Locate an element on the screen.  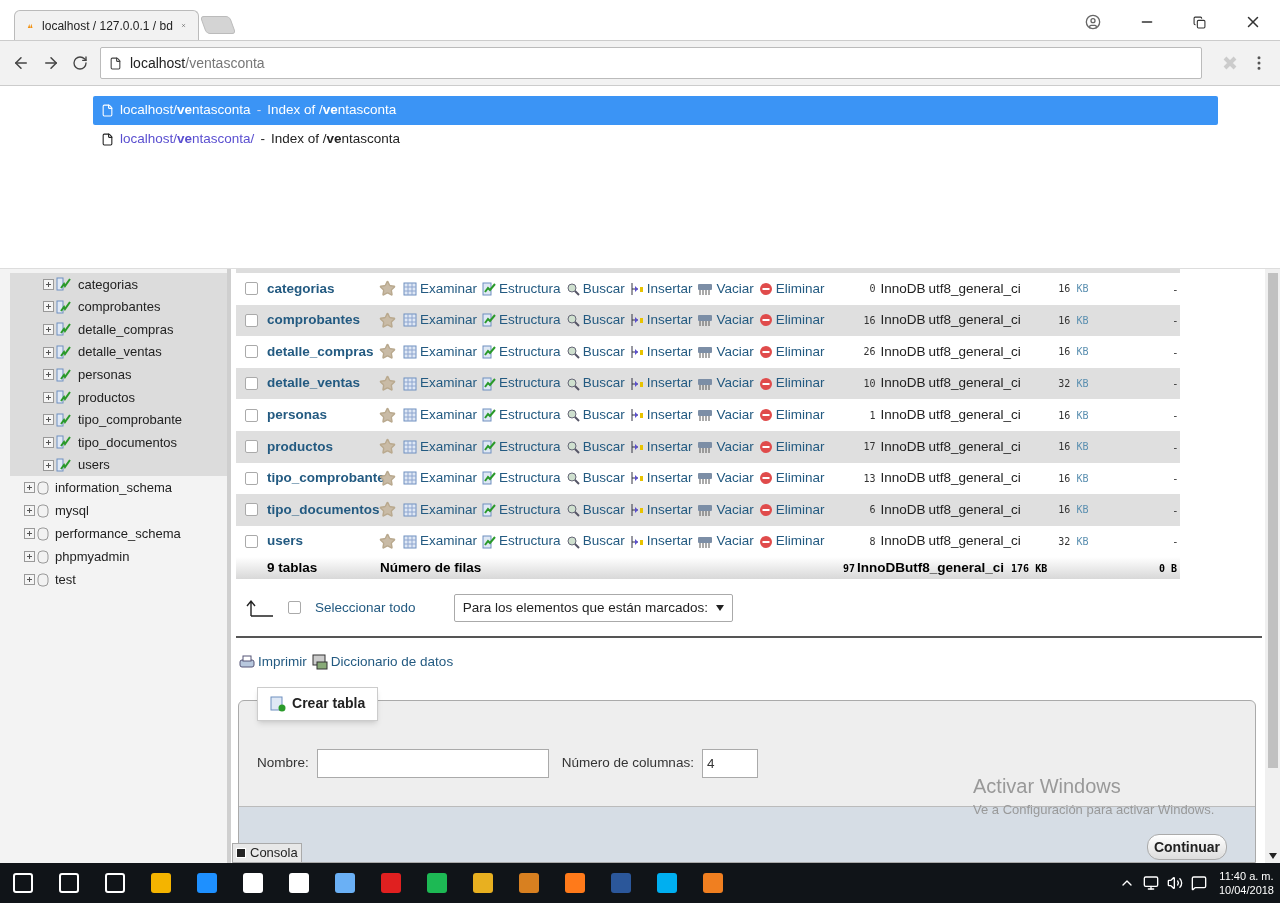
database-label: information_schema is located at coordinates (114, 488).